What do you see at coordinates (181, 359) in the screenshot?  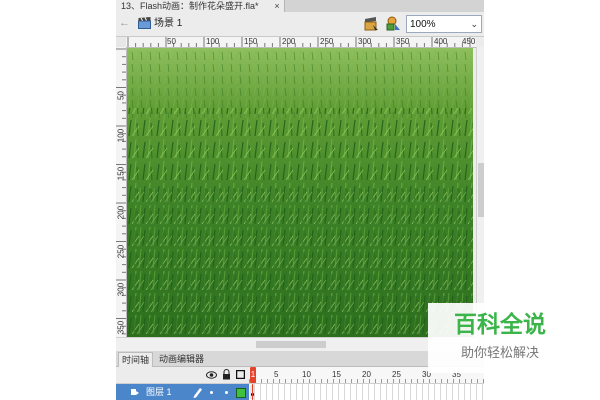 I see `tab-motion-editor: 动画编辑器` at bounding box center [181, 359].